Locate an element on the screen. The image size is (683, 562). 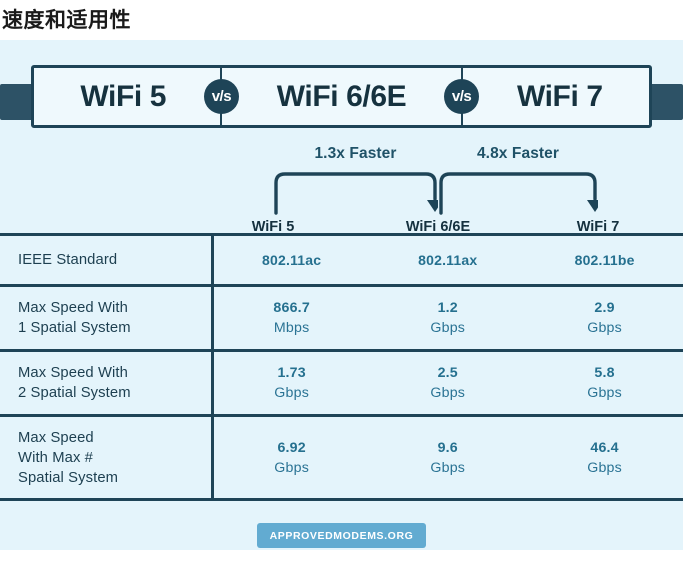
row-label-line: Max Speed is located at coordinates (56, 437).